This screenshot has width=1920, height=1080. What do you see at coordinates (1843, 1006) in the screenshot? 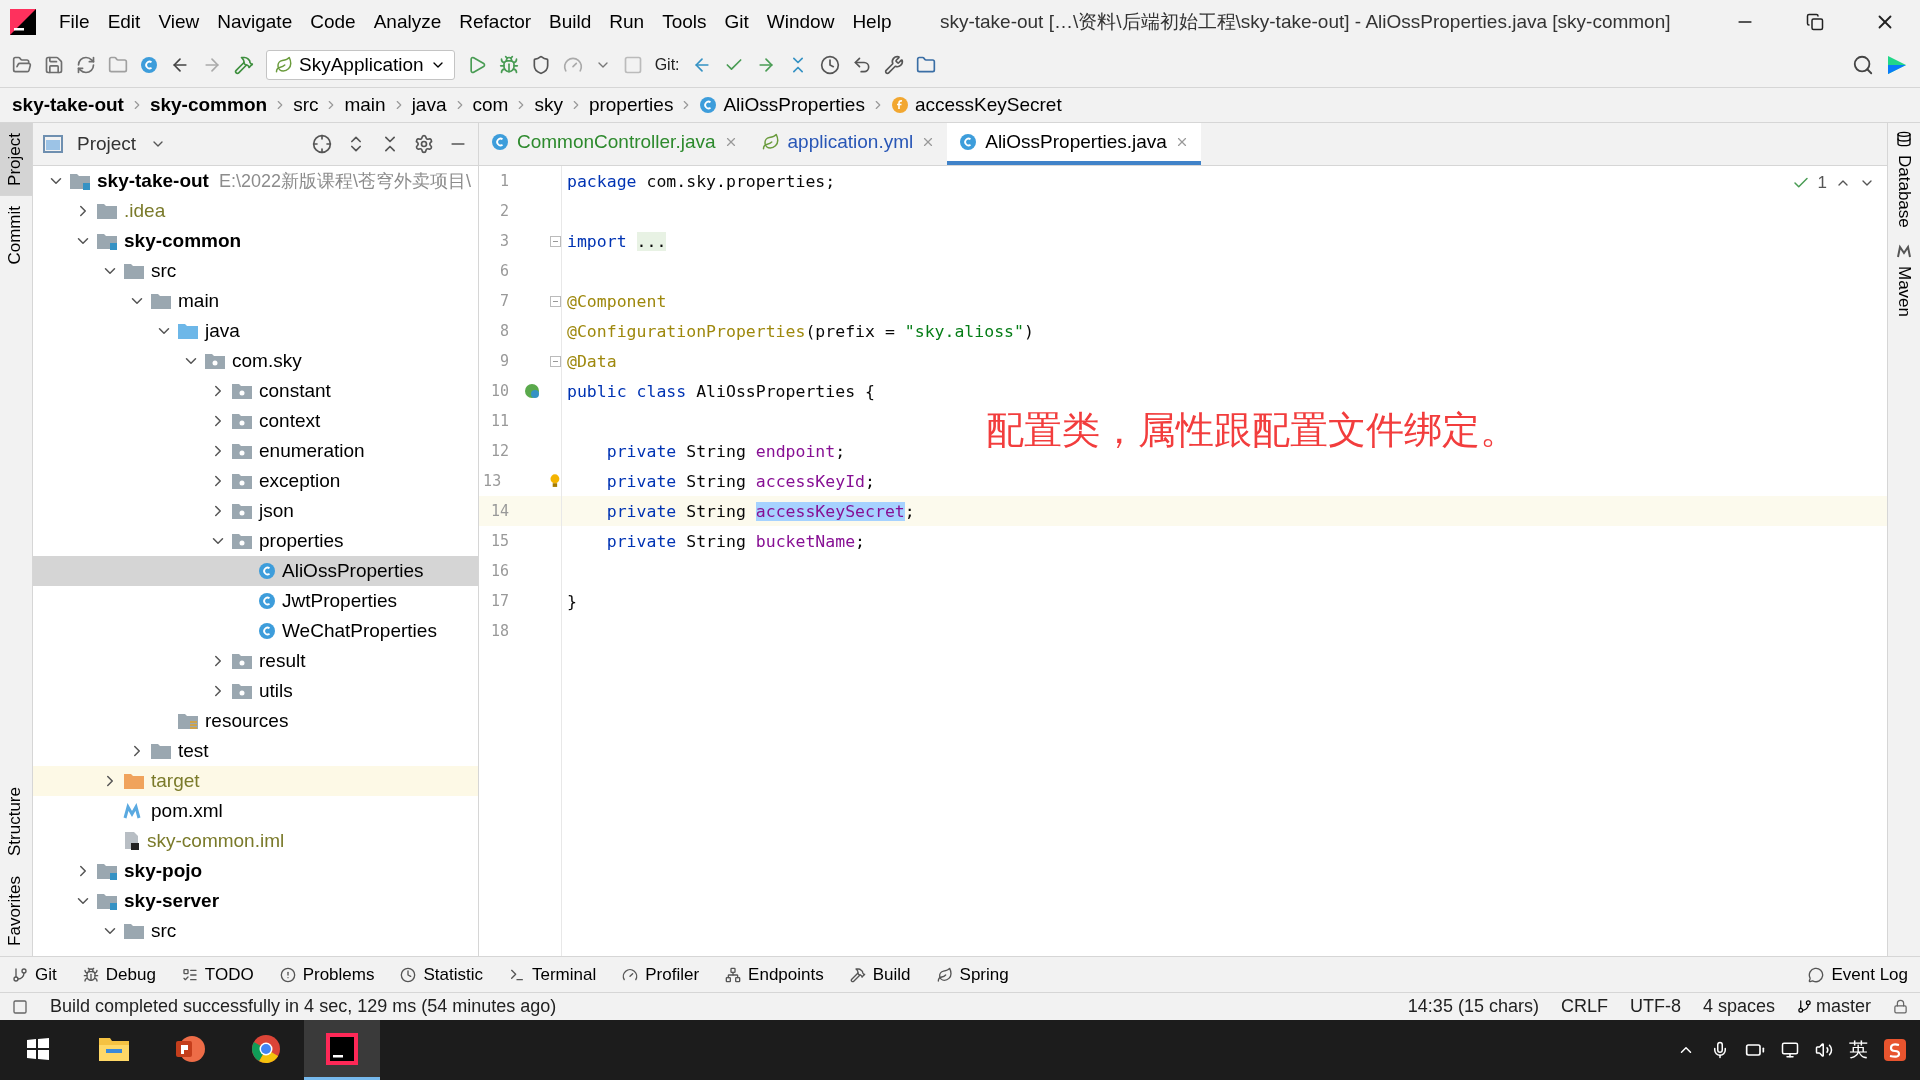
I see `git-branch: master` at bounding box center [1843, 1006].